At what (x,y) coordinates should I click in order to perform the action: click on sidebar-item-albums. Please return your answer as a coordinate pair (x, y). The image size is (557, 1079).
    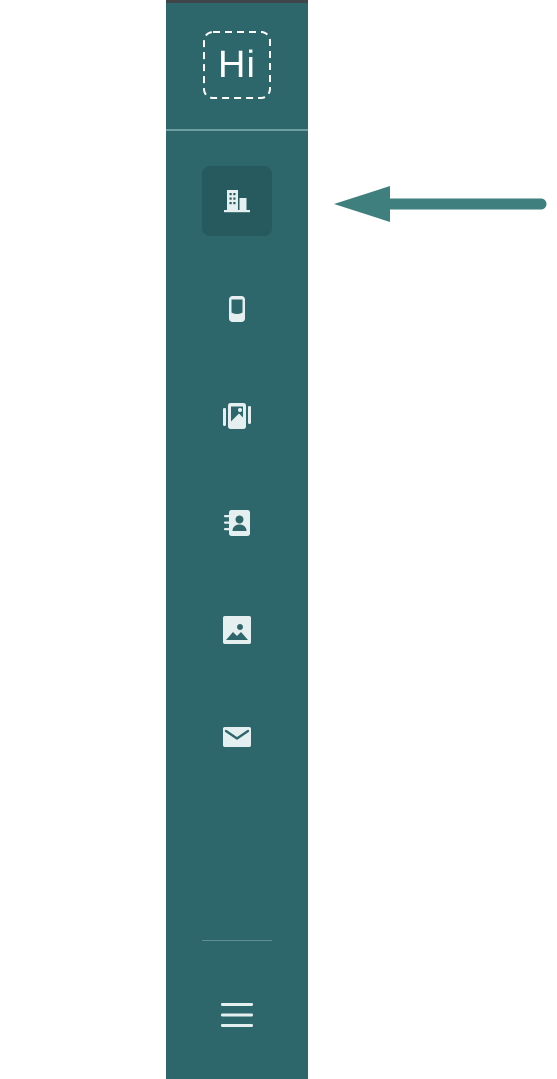
    Looking at the image, I should click on (237, 416).